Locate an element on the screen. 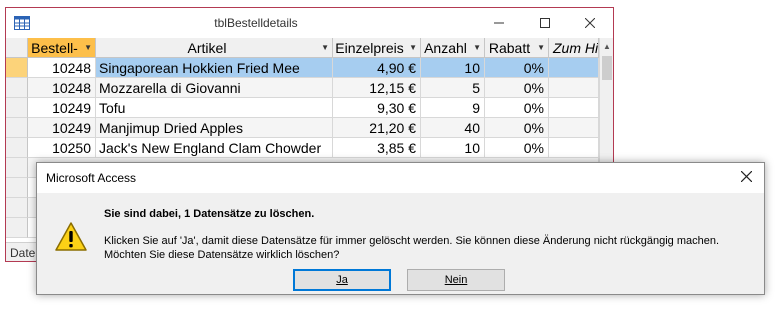 This screenshot has width=779, height=314. cell-artikel: Manjimup Dried Apples is located at coordinates (214, 128).